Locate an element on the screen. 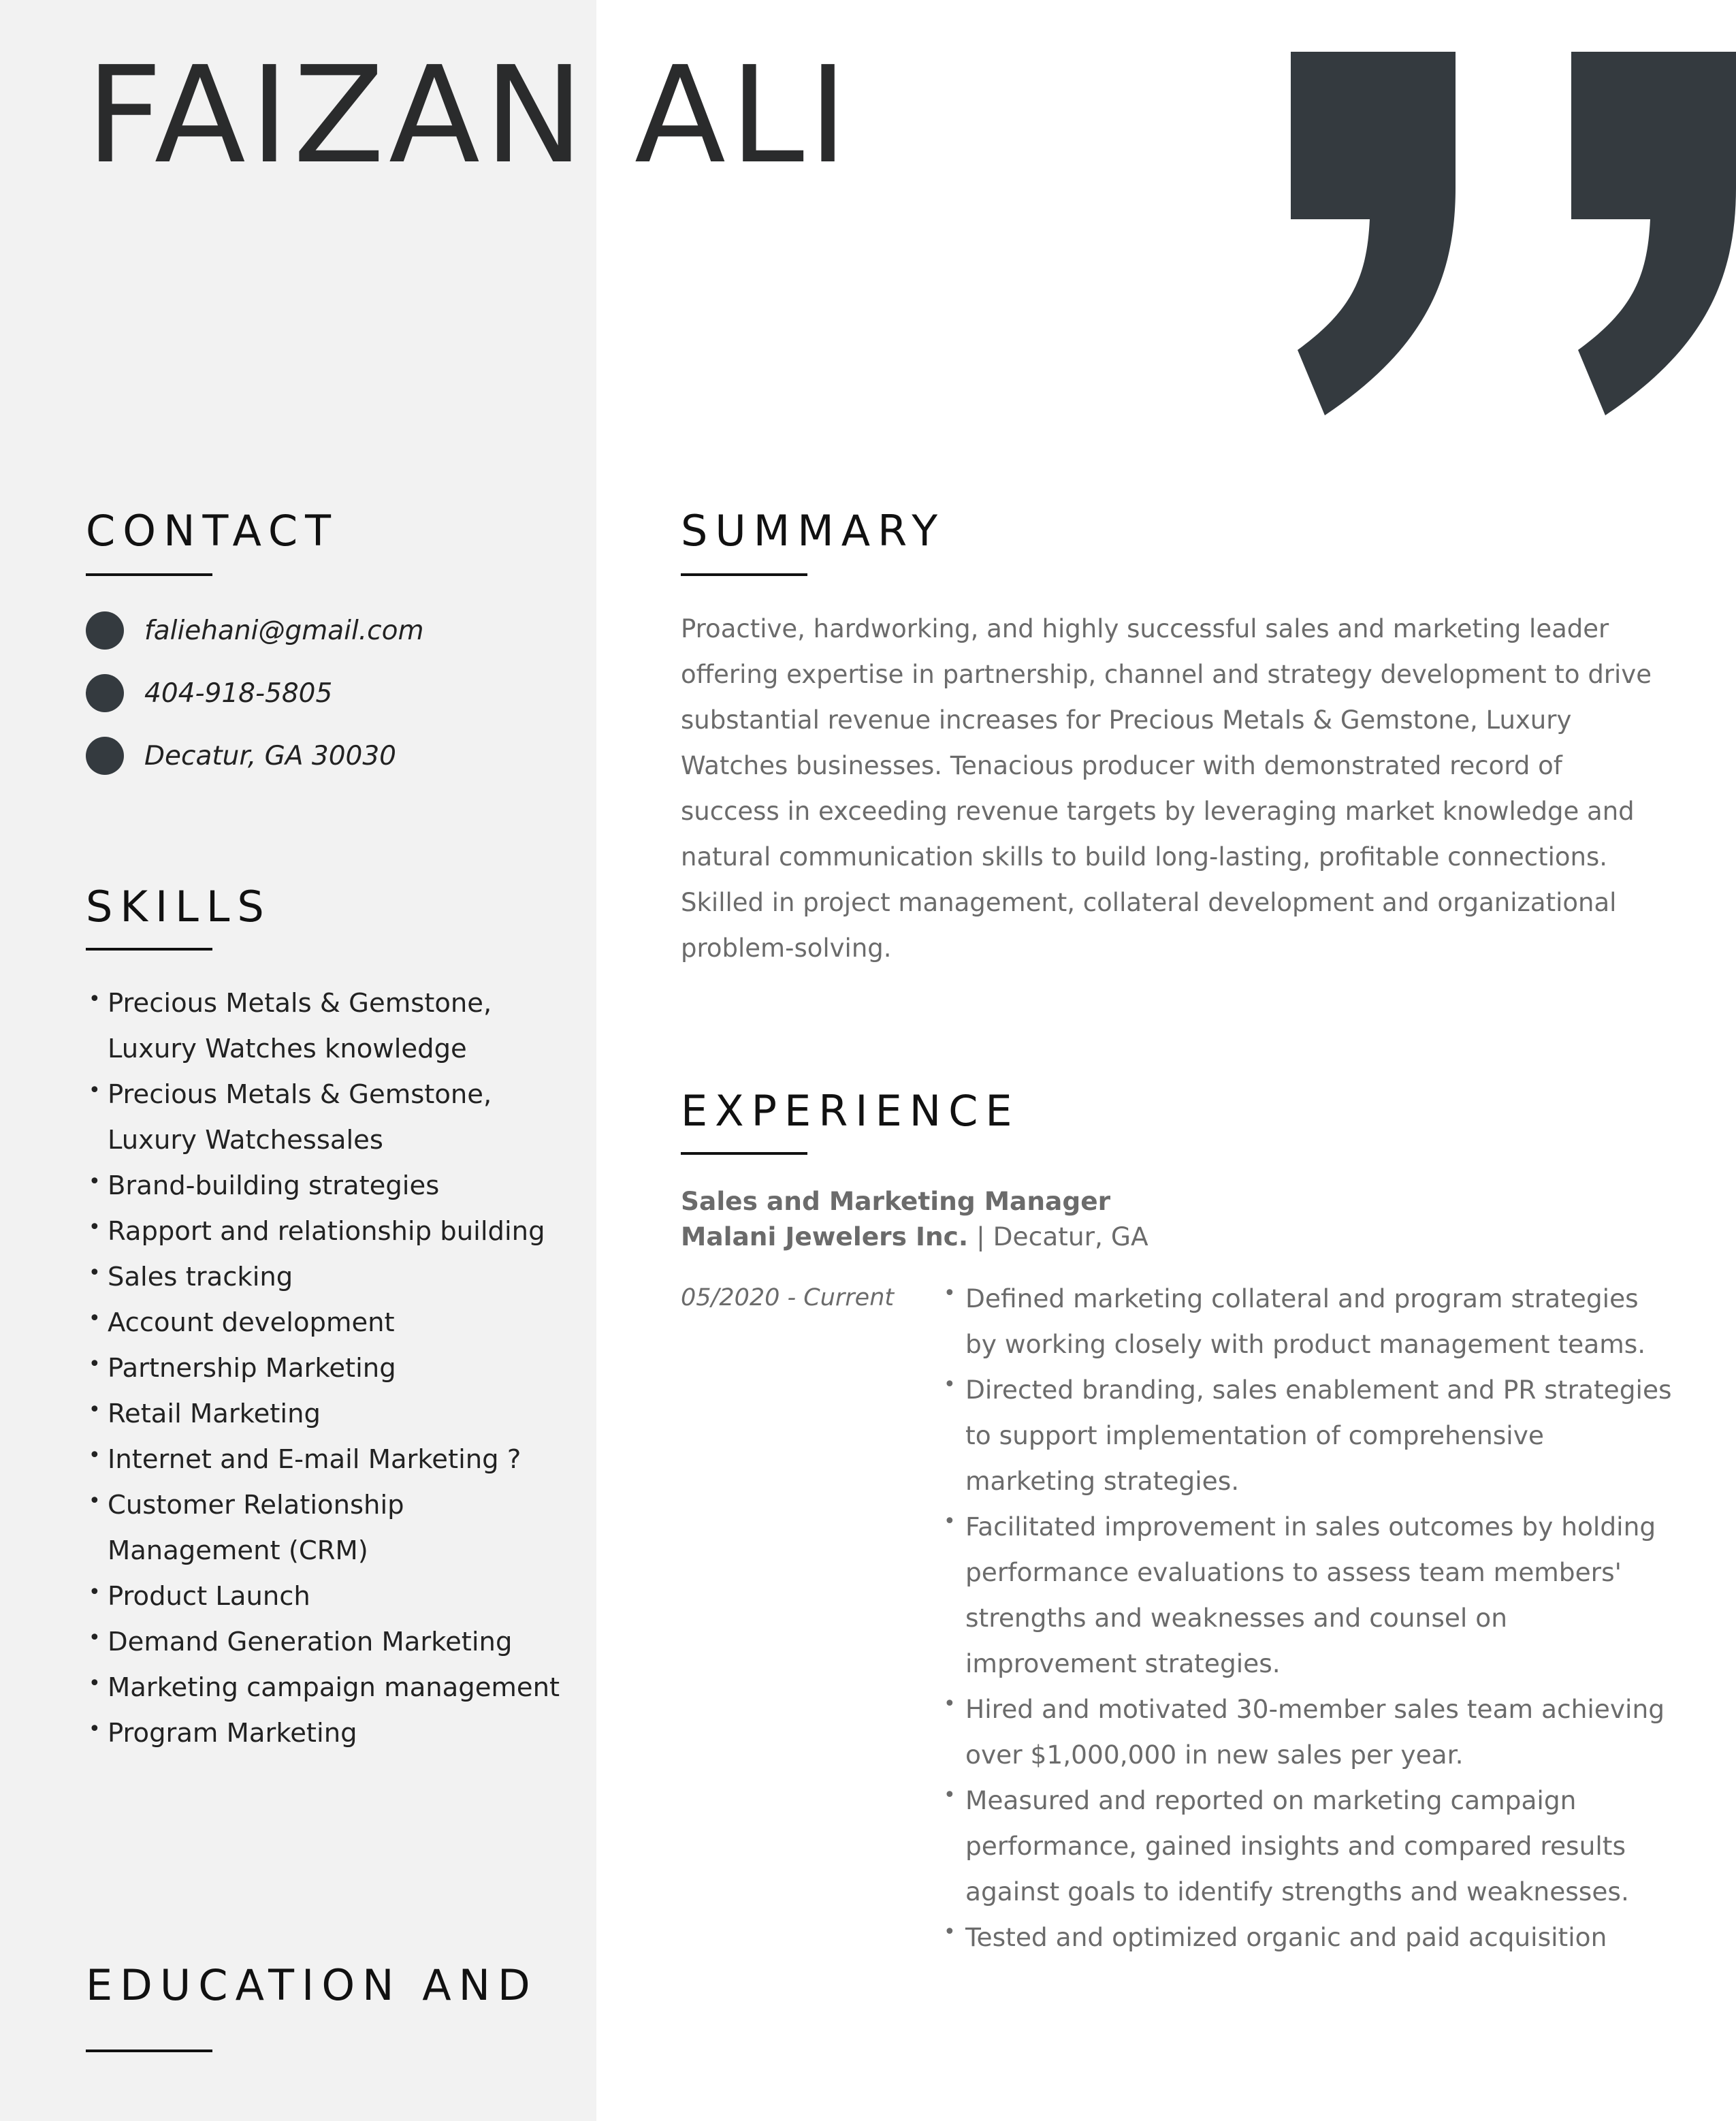 This screenshot has width=1736, height=2121. contact-location-text: Decatur, GA 30030 is located at coordinates (270, 755).